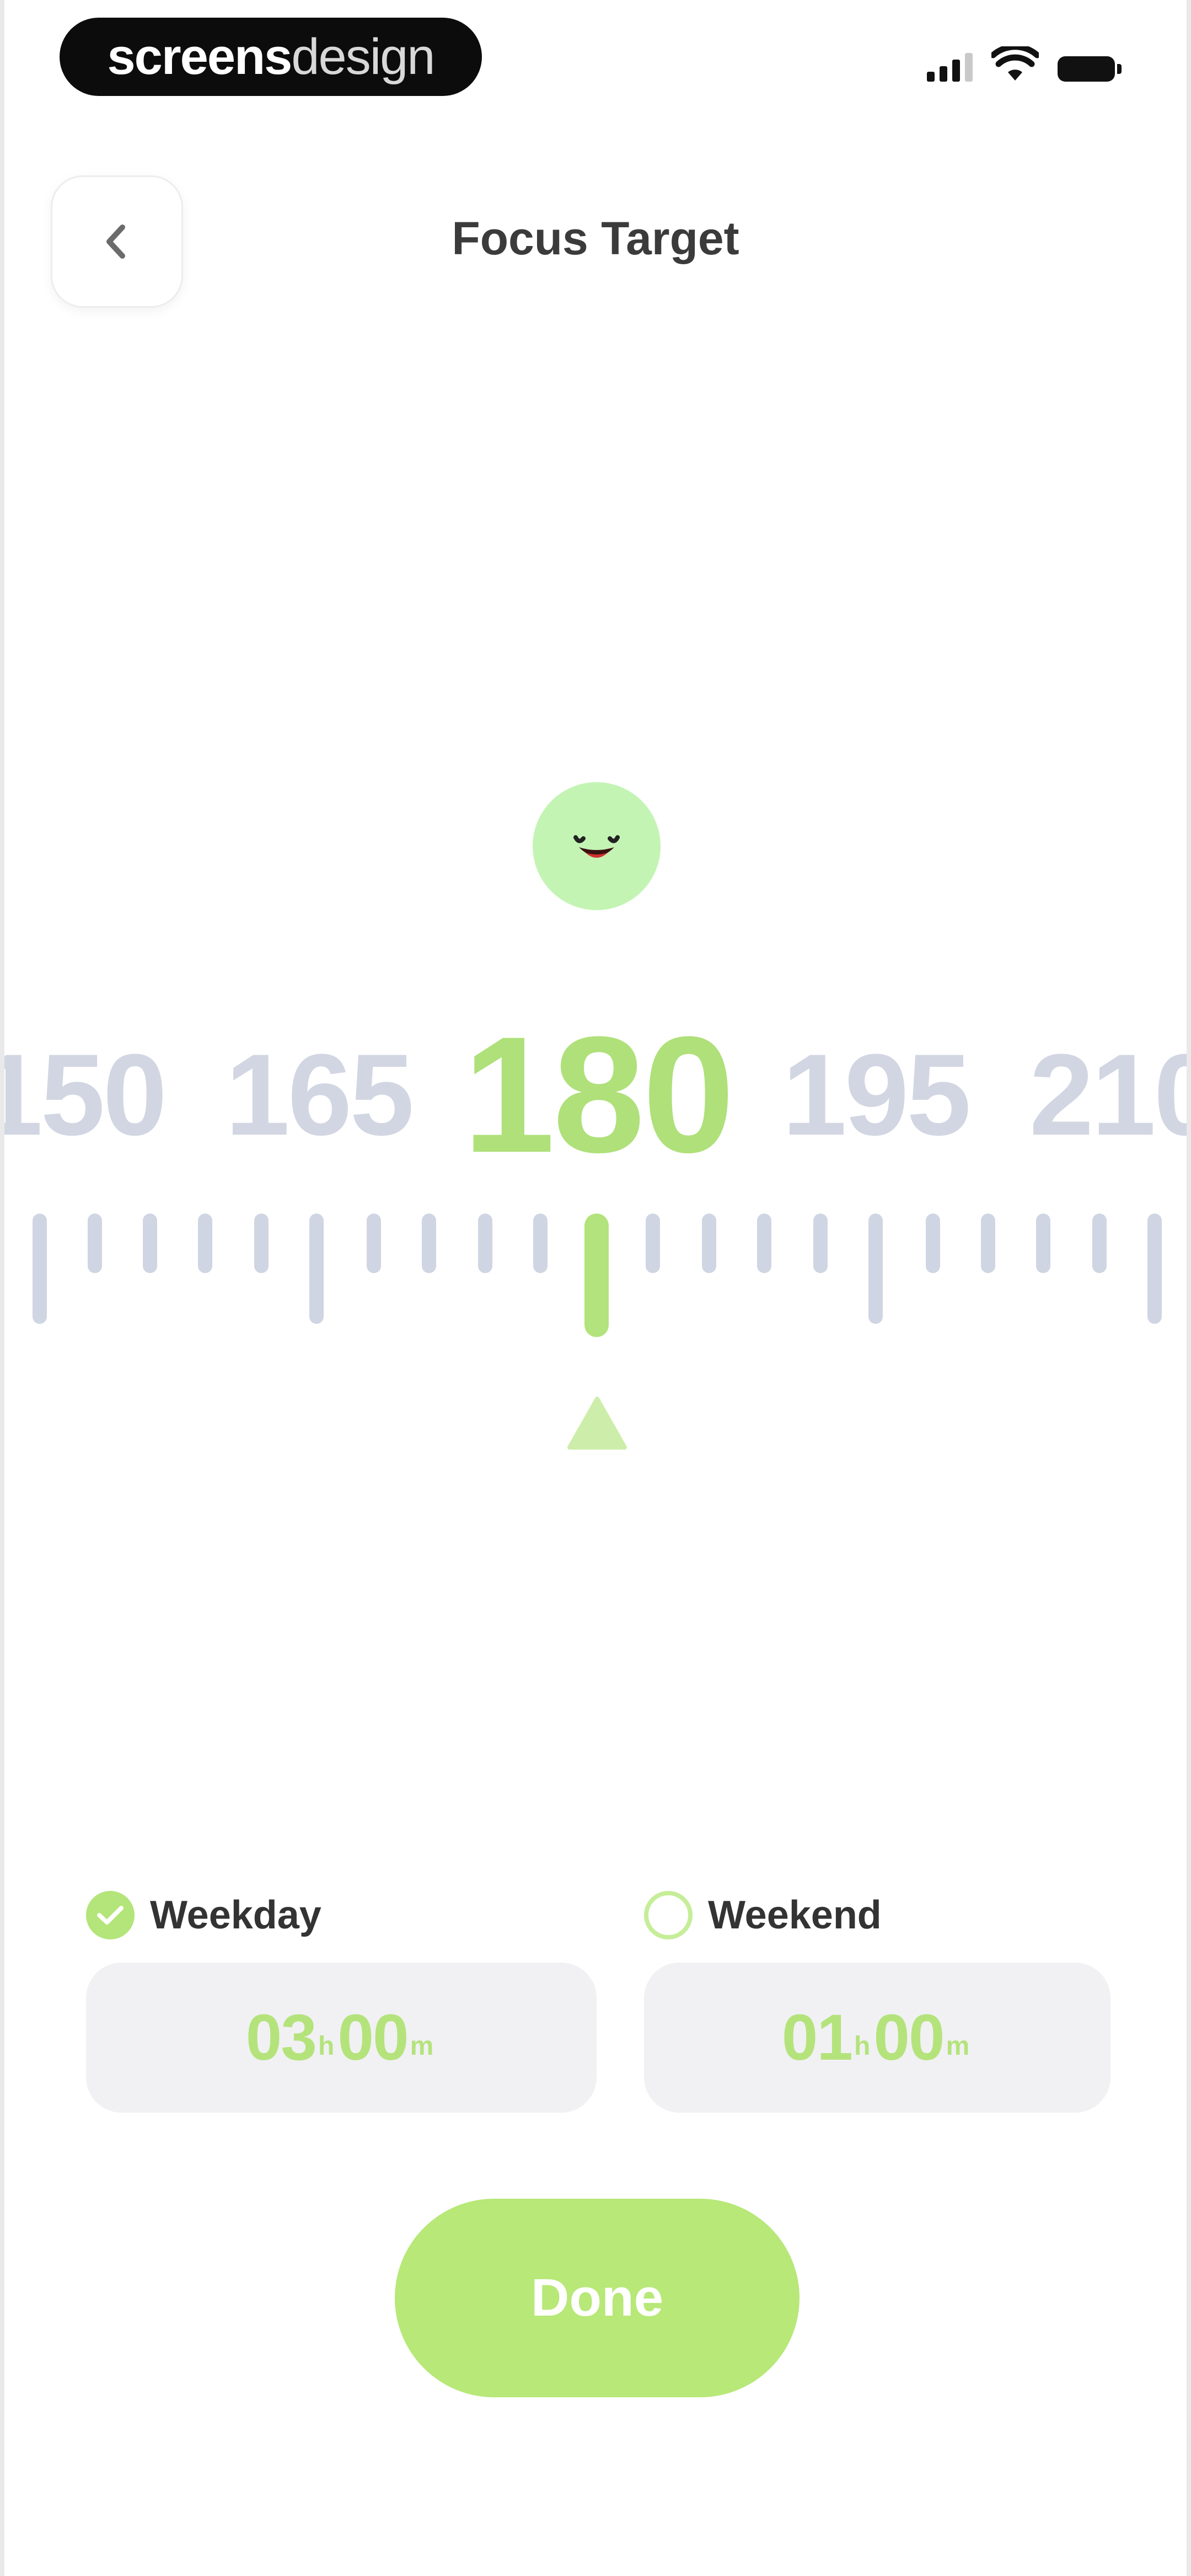 The height and width of the screenshot is (2576, 1191). What do you see at coordinates (1108, 1094) in the screenshot?
I see `ruler-label: 210` at bounding box center [1108, 1094].